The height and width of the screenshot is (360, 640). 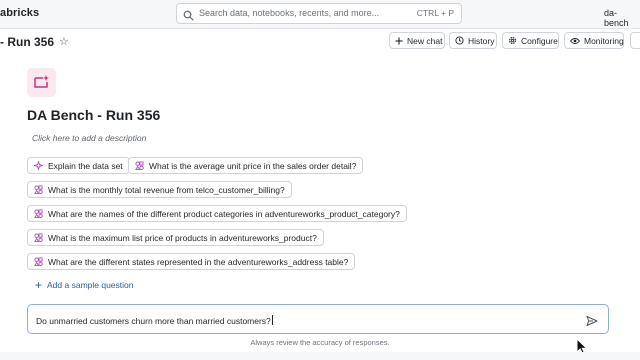 What do you see at coordinates (27, 42) in the screenshot?
I see `page-title: - Run 356` at bounding box center [27, 42].